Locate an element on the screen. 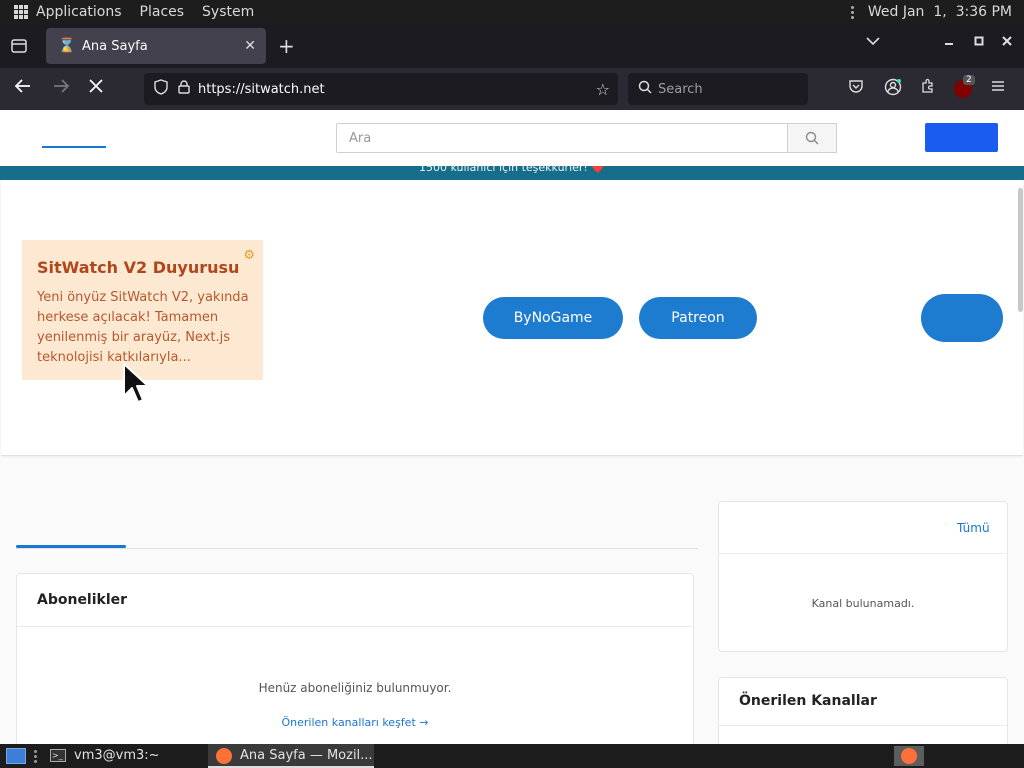 The image size is (1024, 768). all-channels-link: Tümü is located at coordinates (973, 528).